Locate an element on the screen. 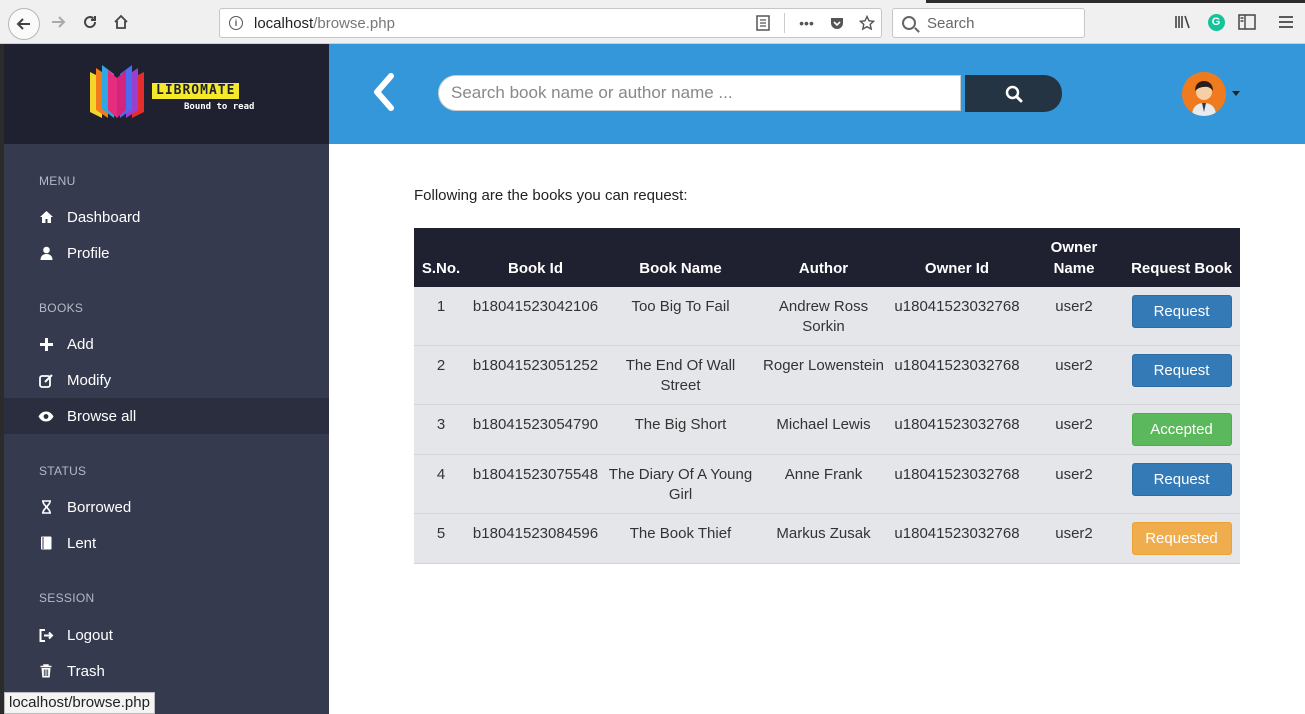 The height and width of the screenshot is (714, 1305). requested-button: Requested is located at coordinates (1181, 538).